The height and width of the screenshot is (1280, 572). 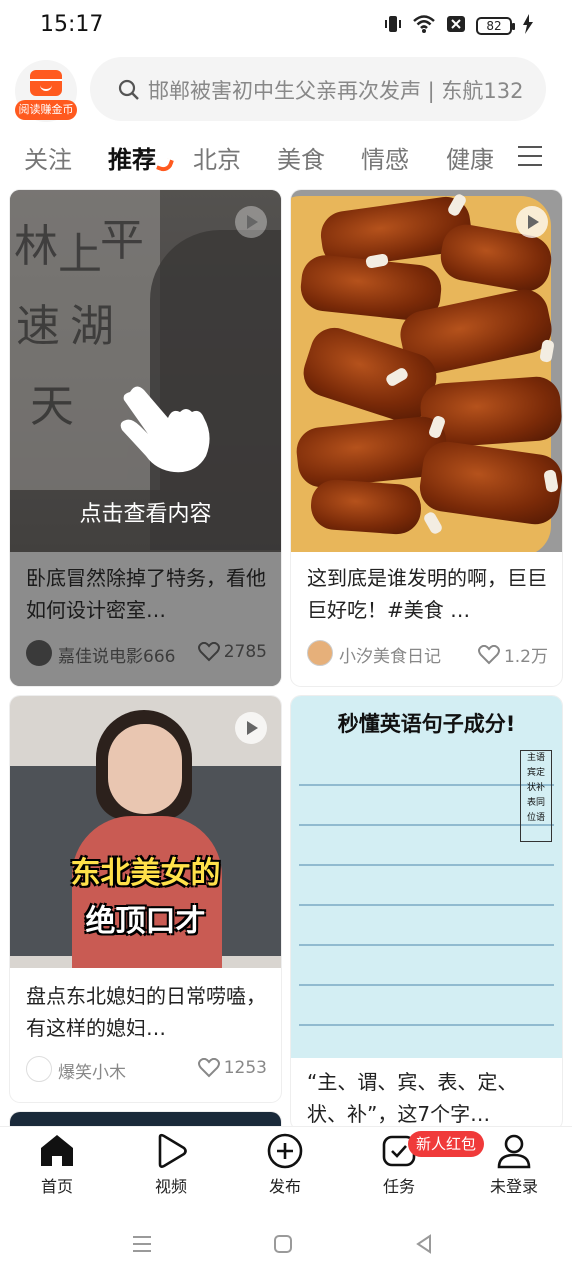 What do you see at coordinates (385, 157) in the screenshot?
I see `tab-emotion: 情感` at bounding box center [385, 157].